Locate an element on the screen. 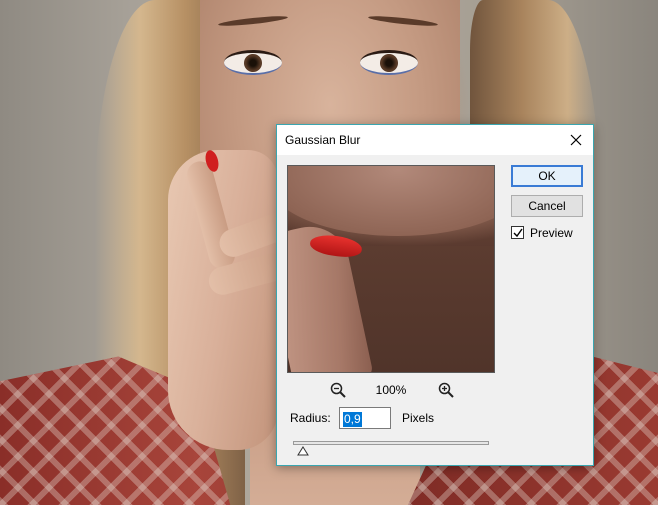 Image resolution: width=658 pixels, height=505 pixels. zoom-level: 100% is located at coordinates (391, 390).